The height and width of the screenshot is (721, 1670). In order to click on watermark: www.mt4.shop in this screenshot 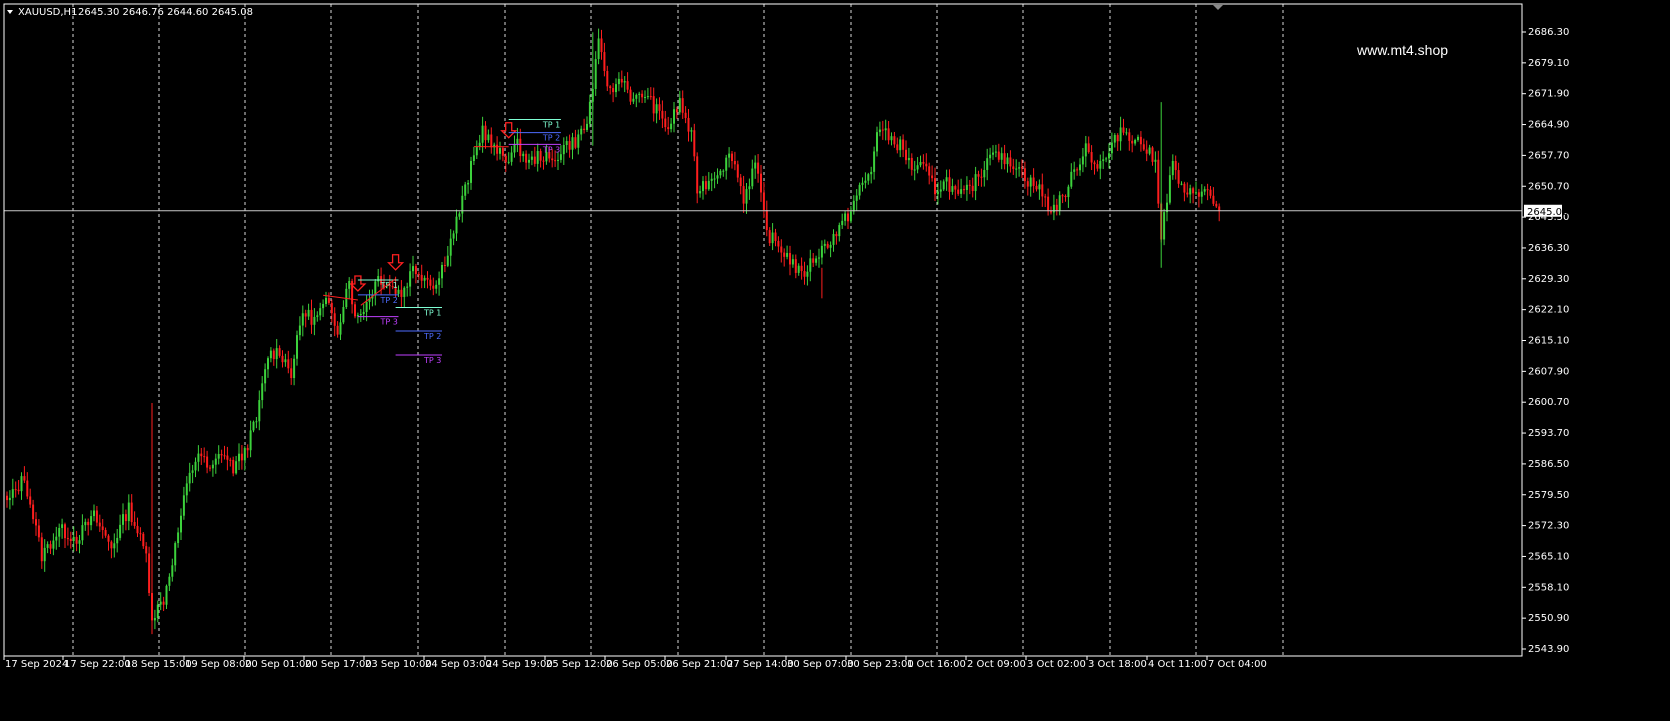, I will do `click(1402, 50)`.